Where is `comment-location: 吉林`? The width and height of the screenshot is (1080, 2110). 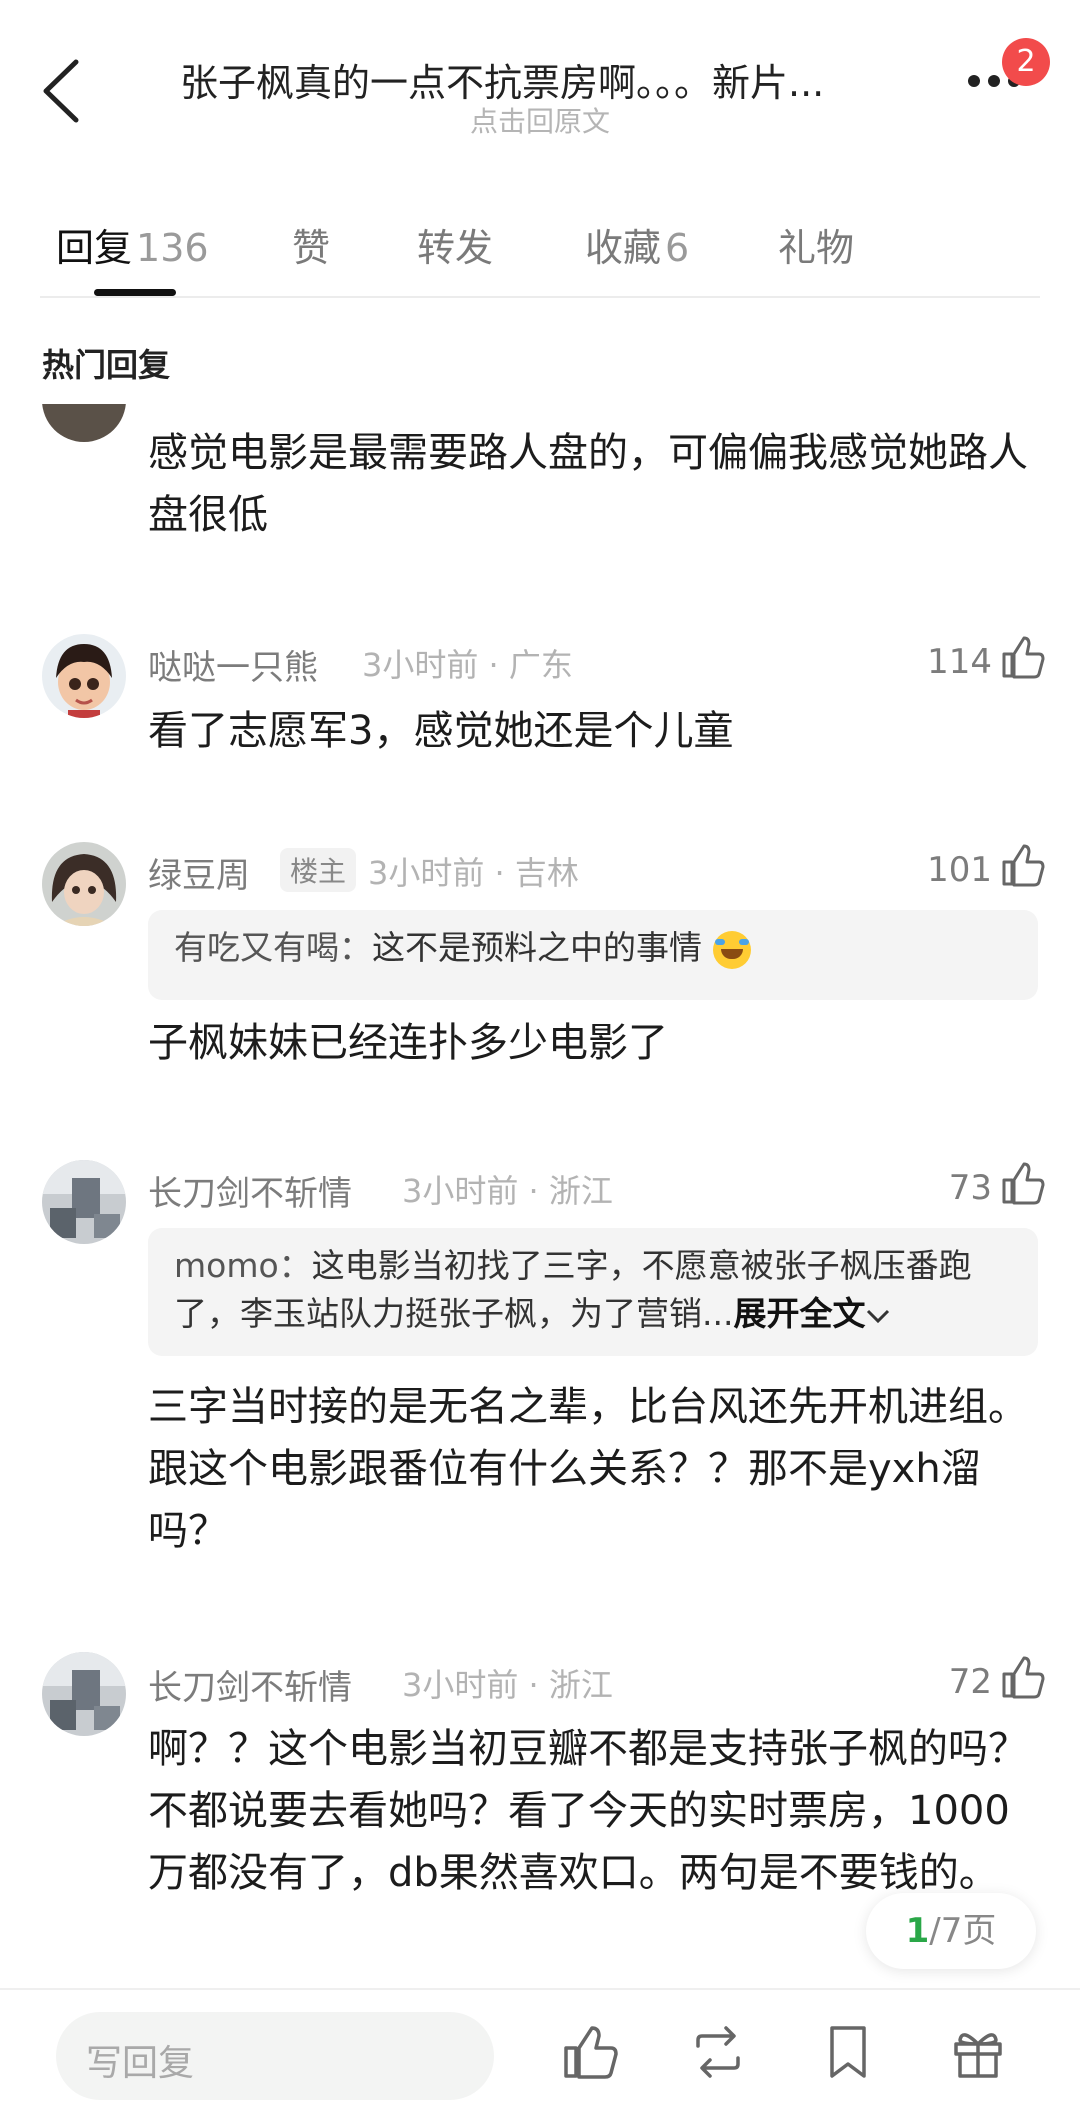 comment-location: 吉林 is located at coordinates (546, 873).